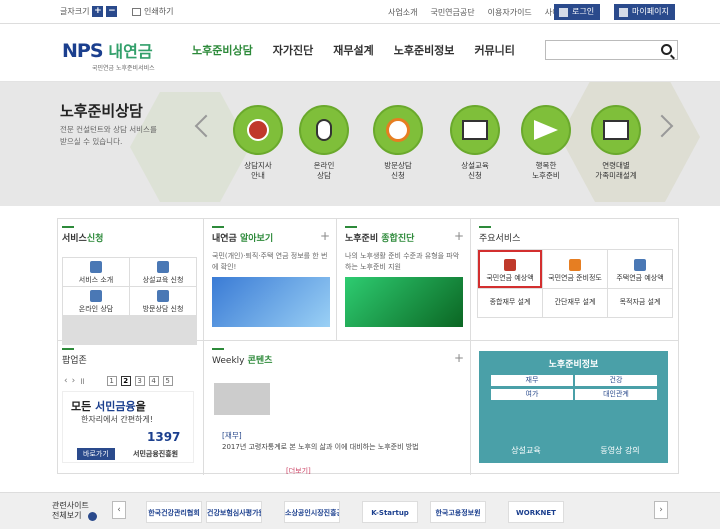 The image size is (720, 529). What do you see at coordinates (118, 380) in the screenshot?
I see `popup-pager: ‹ › ॥ 1 2 3 4 5` at bounding box center [118, 380].